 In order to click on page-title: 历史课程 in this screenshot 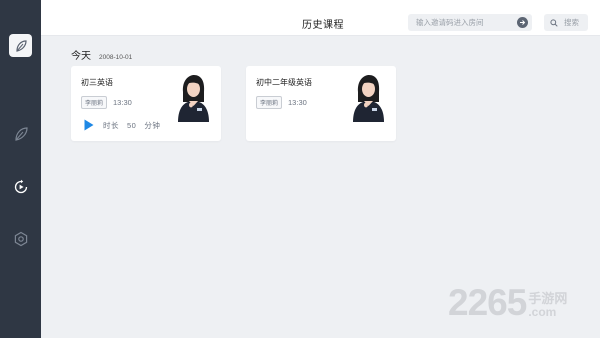, I will do `click(323, 25)`.